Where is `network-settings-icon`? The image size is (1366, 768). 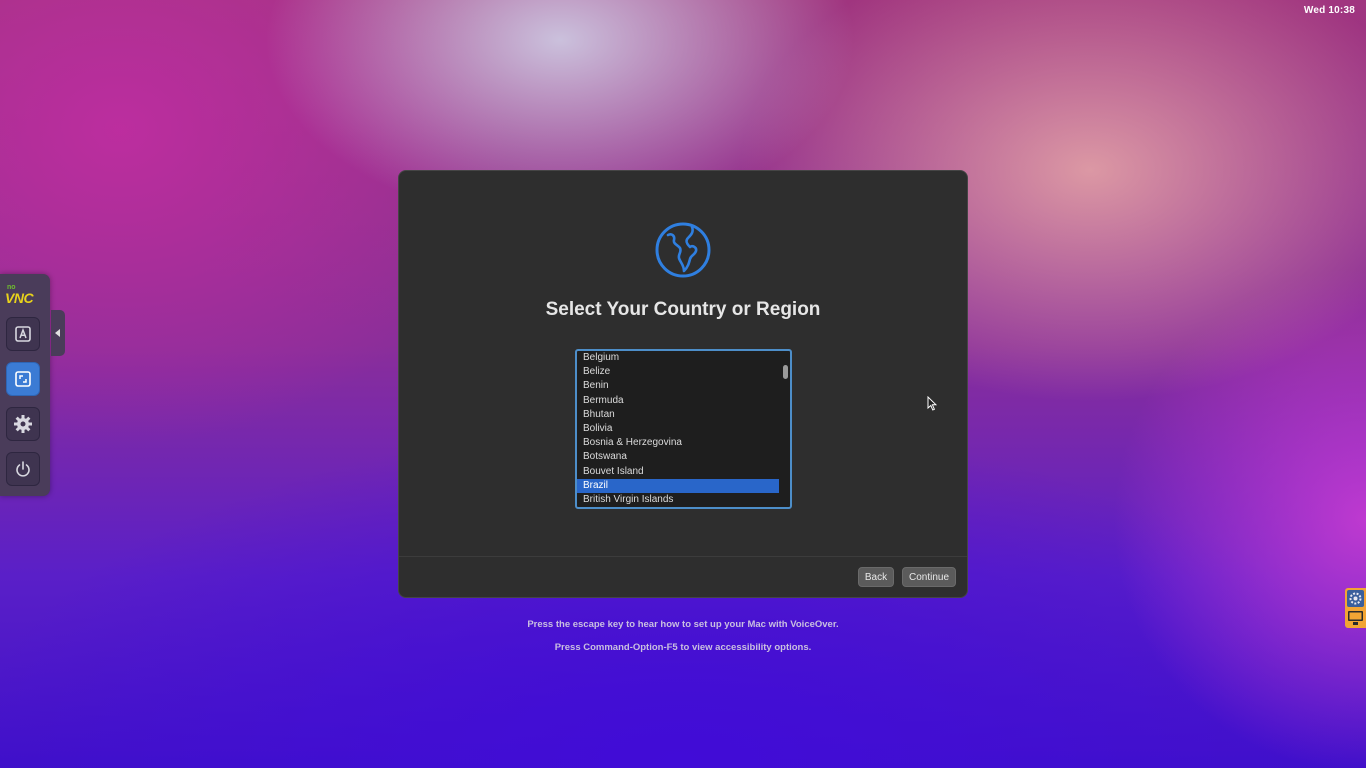 network-settings-icon is located at coordinates (1355, 607).